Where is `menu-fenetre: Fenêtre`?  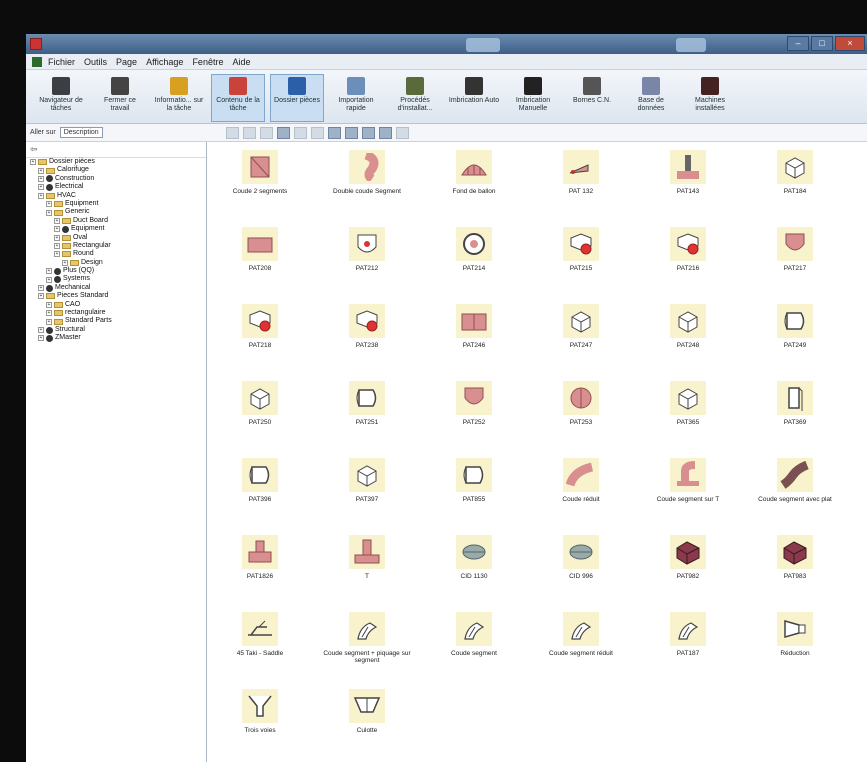 menu-fenetre: Fenêtre is located at coordinates (207, 62).